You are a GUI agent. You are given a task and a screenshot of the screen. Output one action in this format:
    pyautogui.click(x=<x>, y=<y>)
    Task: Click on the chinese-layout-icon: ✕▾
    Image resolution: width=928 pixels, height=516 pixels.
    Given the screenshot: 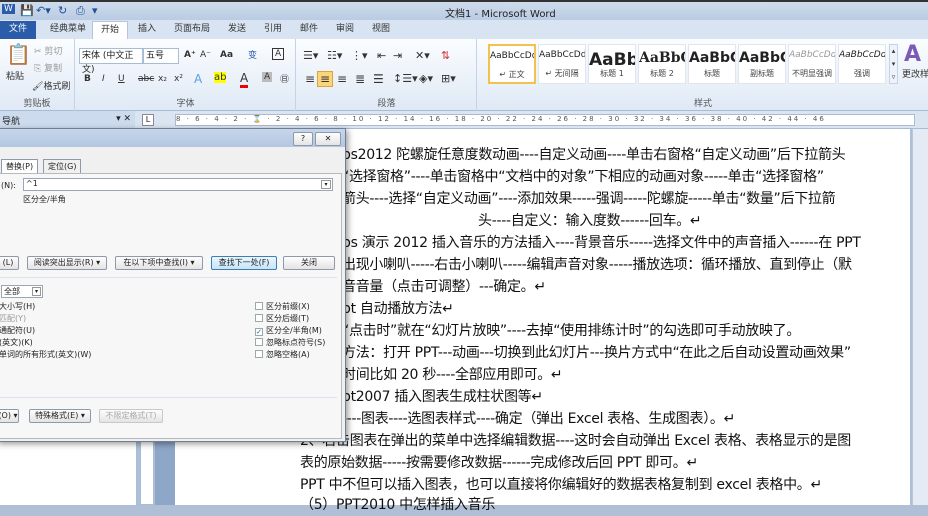 What is the action you would take?
    pyautogui.click(x=422, y=55)
    